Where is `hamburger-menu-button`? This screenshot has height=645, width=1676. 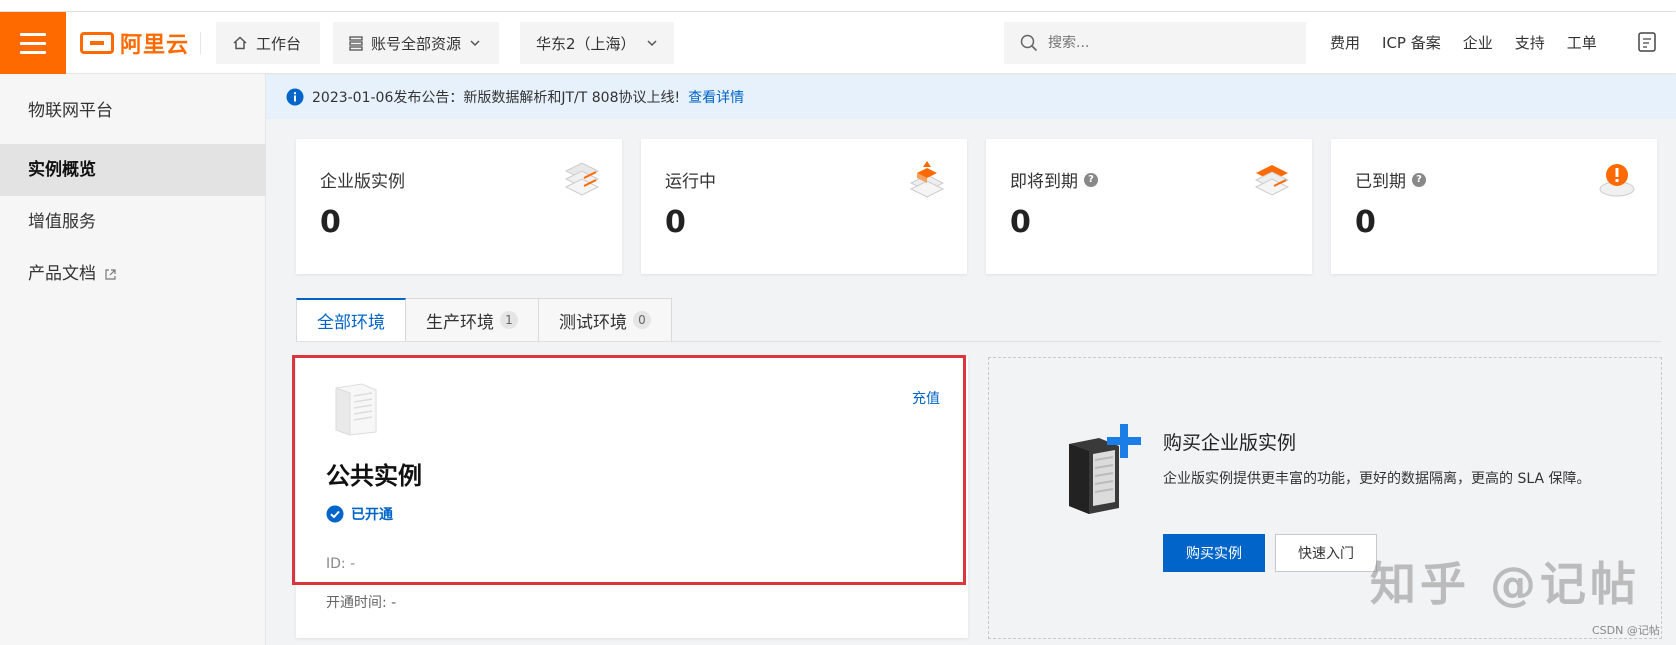 hamburger-menu-button is located at coordinates (33, 43).